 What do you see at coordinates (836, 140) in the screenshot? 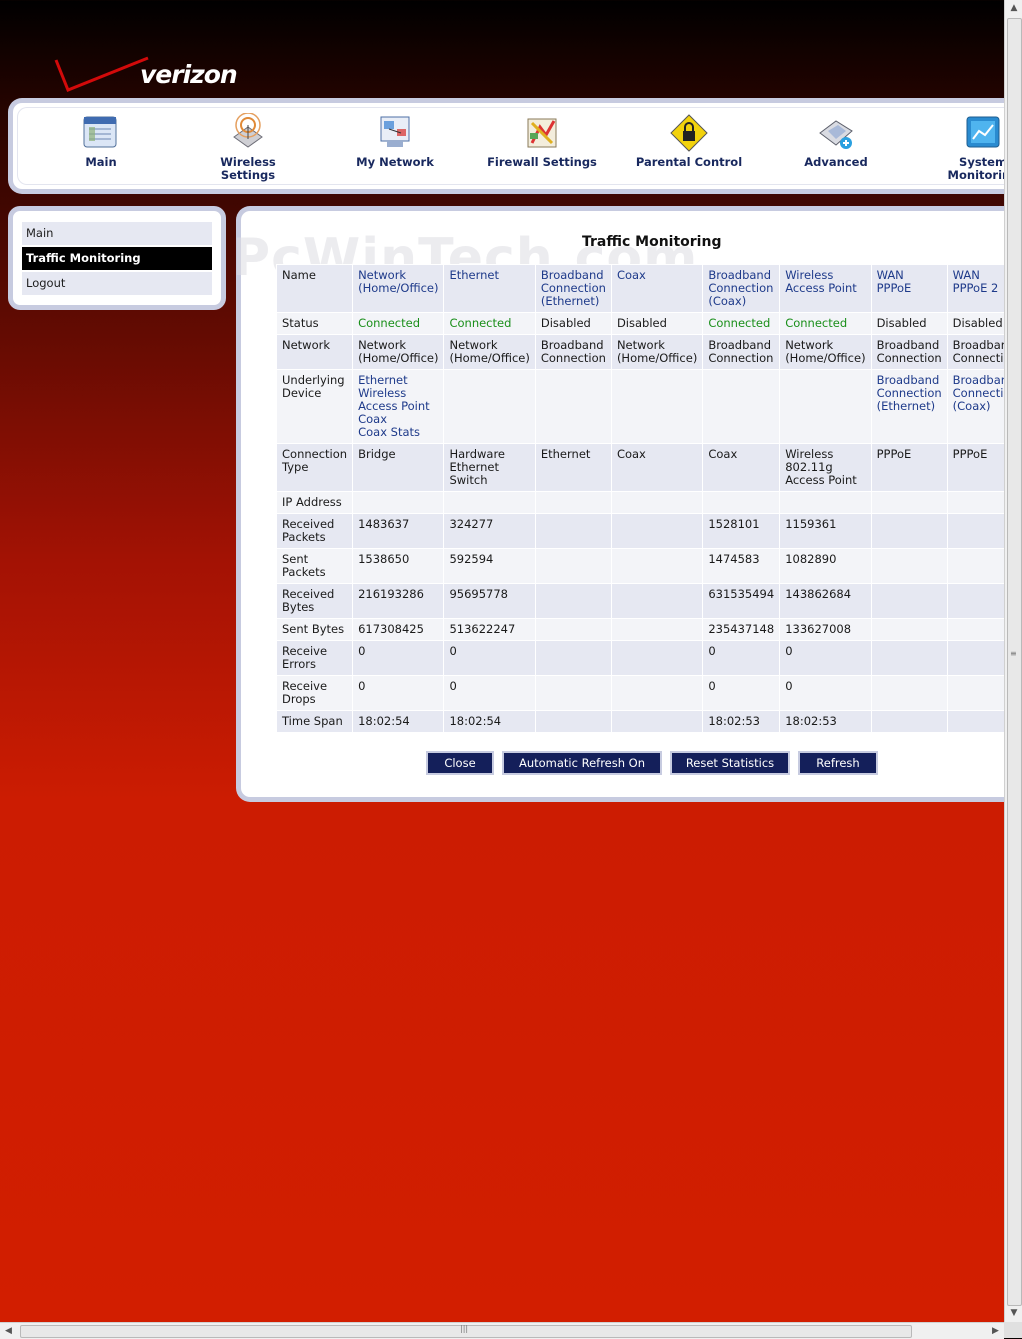
I see `nav-advanced: Advanced` at bounding box center [836, 140].